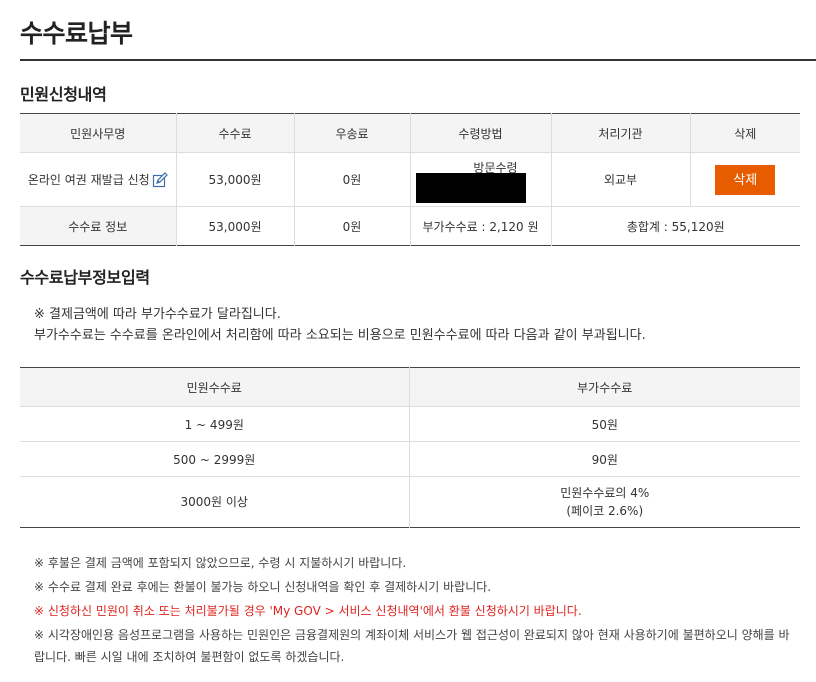 The height and width of the screenshot is (682, 816). What do you see at coordinates (604, 387) in the screenshot?
I see `header-extra-fee: 부가수수료` at bounding box center [604, 387].